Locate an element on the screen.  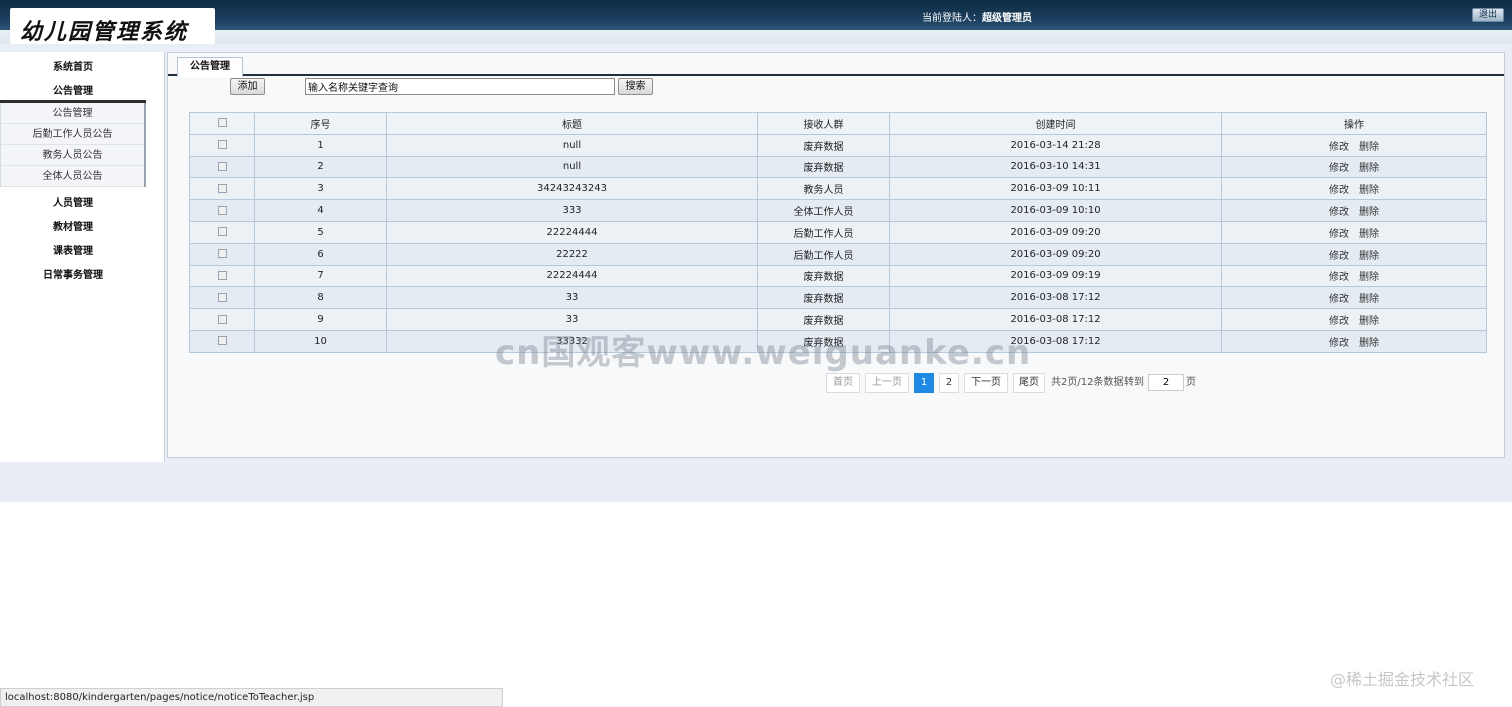
search-input is located at coordinates (460, 86).